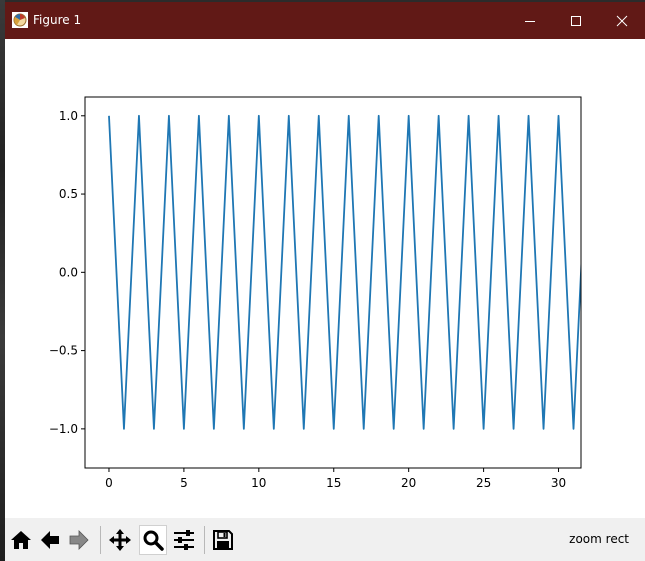 This screenshot has width=645, height=561. Describe the element at coordinates (20, 20) in the screenshot. I see `matplotlib-logo-icon` at that location.